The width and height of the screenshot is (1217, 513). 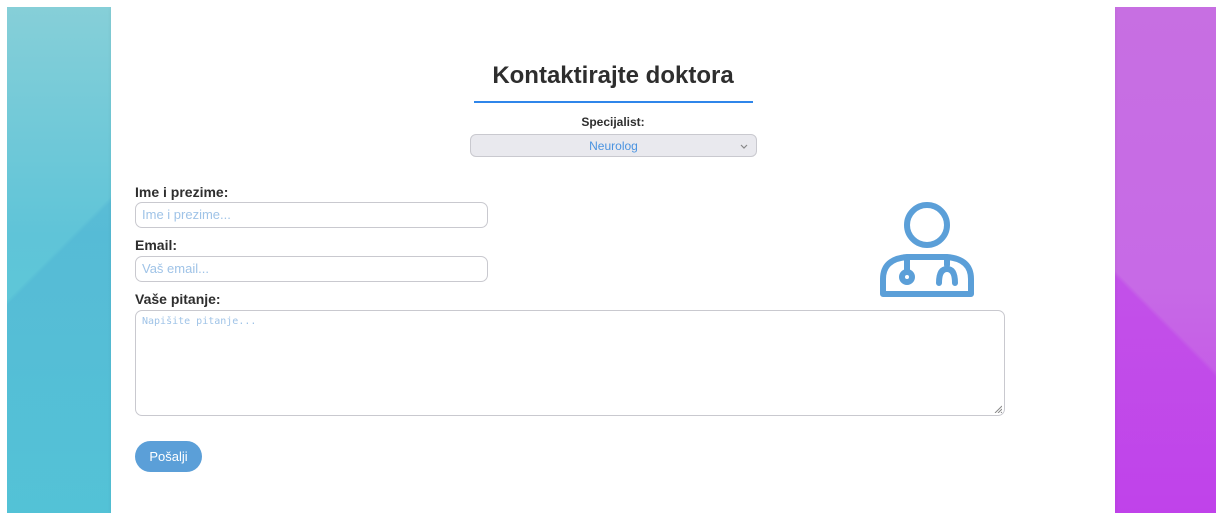 What do you see at coordinates (613, 102) in the screenshot?
I see `title-underline` at bounding box center [613, 102].